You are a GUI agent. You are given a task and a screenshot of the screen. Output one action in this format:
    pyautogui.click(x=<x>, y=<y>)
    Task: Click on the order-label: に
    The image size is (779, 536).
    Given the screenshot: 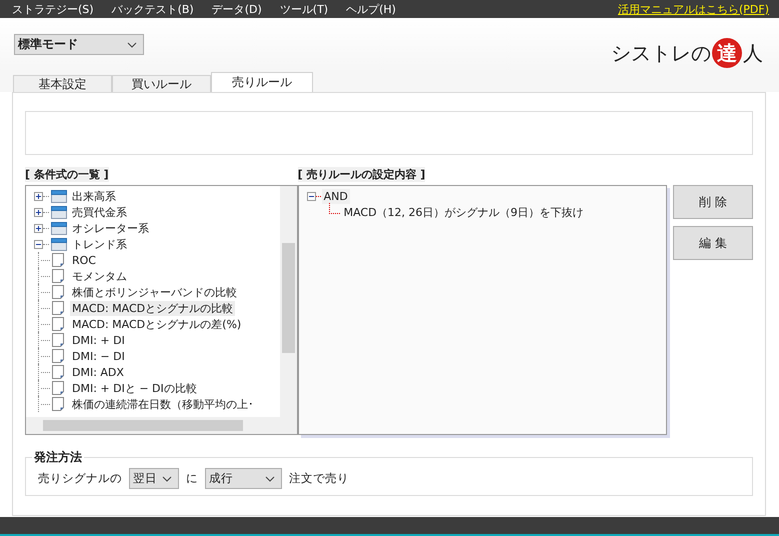 What is the action you would take?
    pyautogui.click(x=192, y=478)
    